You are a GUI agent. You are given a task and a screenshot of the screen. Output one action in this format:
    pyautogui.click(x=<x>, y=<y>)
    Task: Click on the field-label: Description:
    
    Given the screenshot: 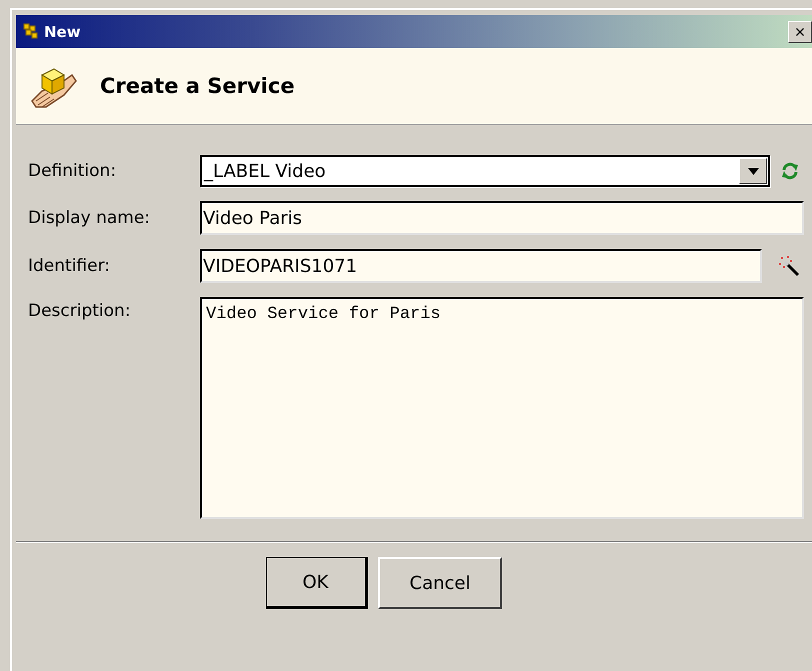 What is the action you would take?
    pyautogui.click(x=80, y=310)
    